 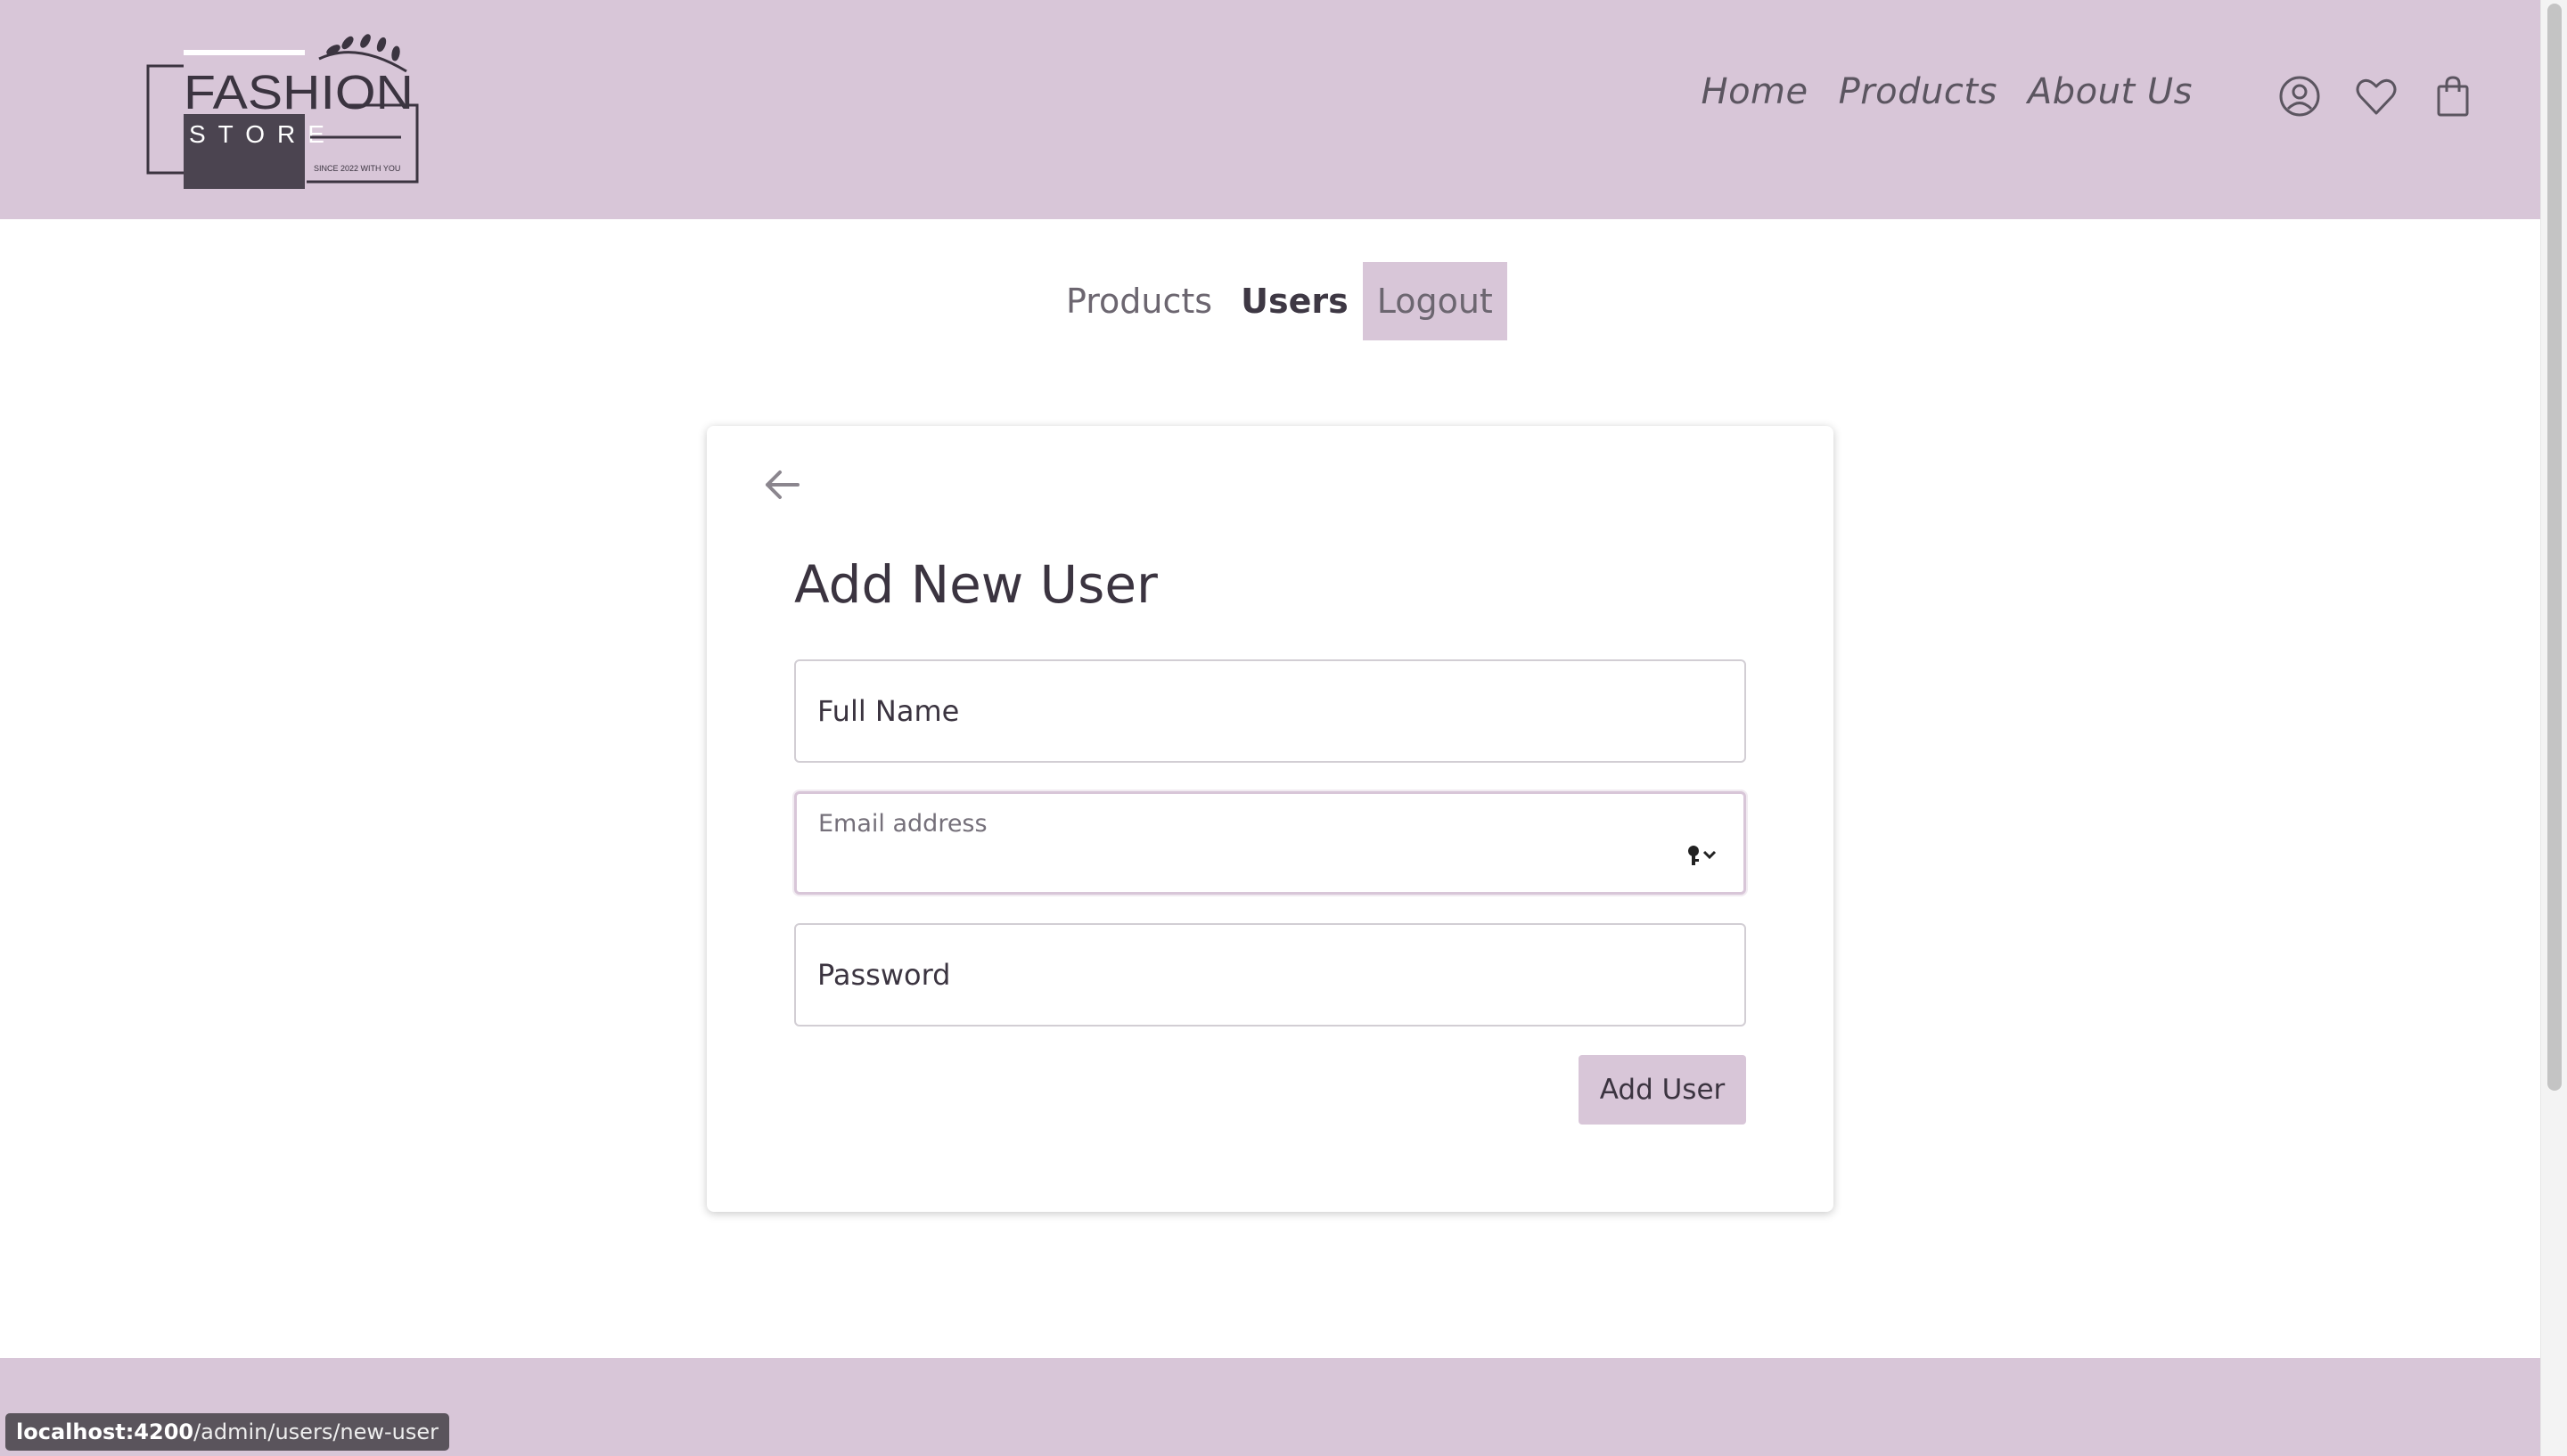 I want to click on fashion-store-logo: FASHION STORE SINCE 2022 WITH YOU, so click(x=285, y=108).